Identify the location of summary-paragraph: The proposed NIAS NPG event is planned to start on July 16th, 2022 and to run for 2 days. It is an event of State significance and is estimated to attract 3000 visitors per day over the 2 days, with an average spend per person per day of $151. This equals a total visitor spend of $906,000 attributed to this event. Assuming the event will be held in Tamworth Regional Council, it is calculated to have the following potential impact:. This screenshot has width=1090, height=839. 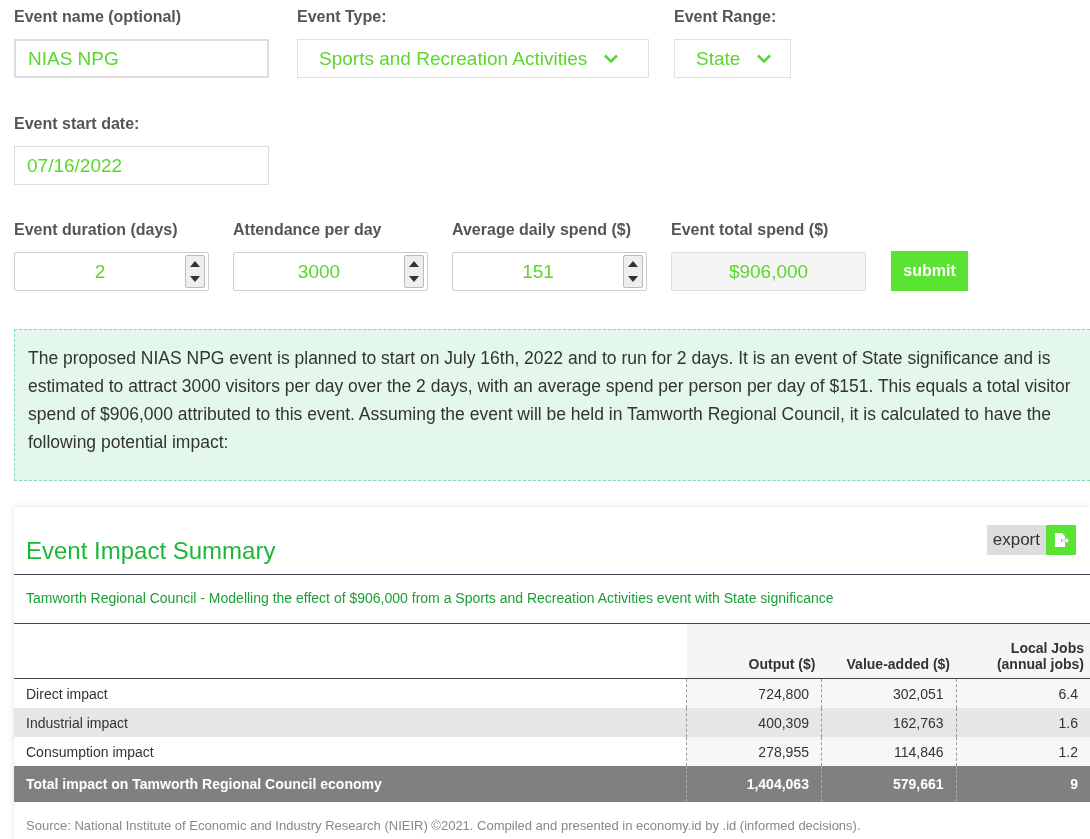
(550, 400).